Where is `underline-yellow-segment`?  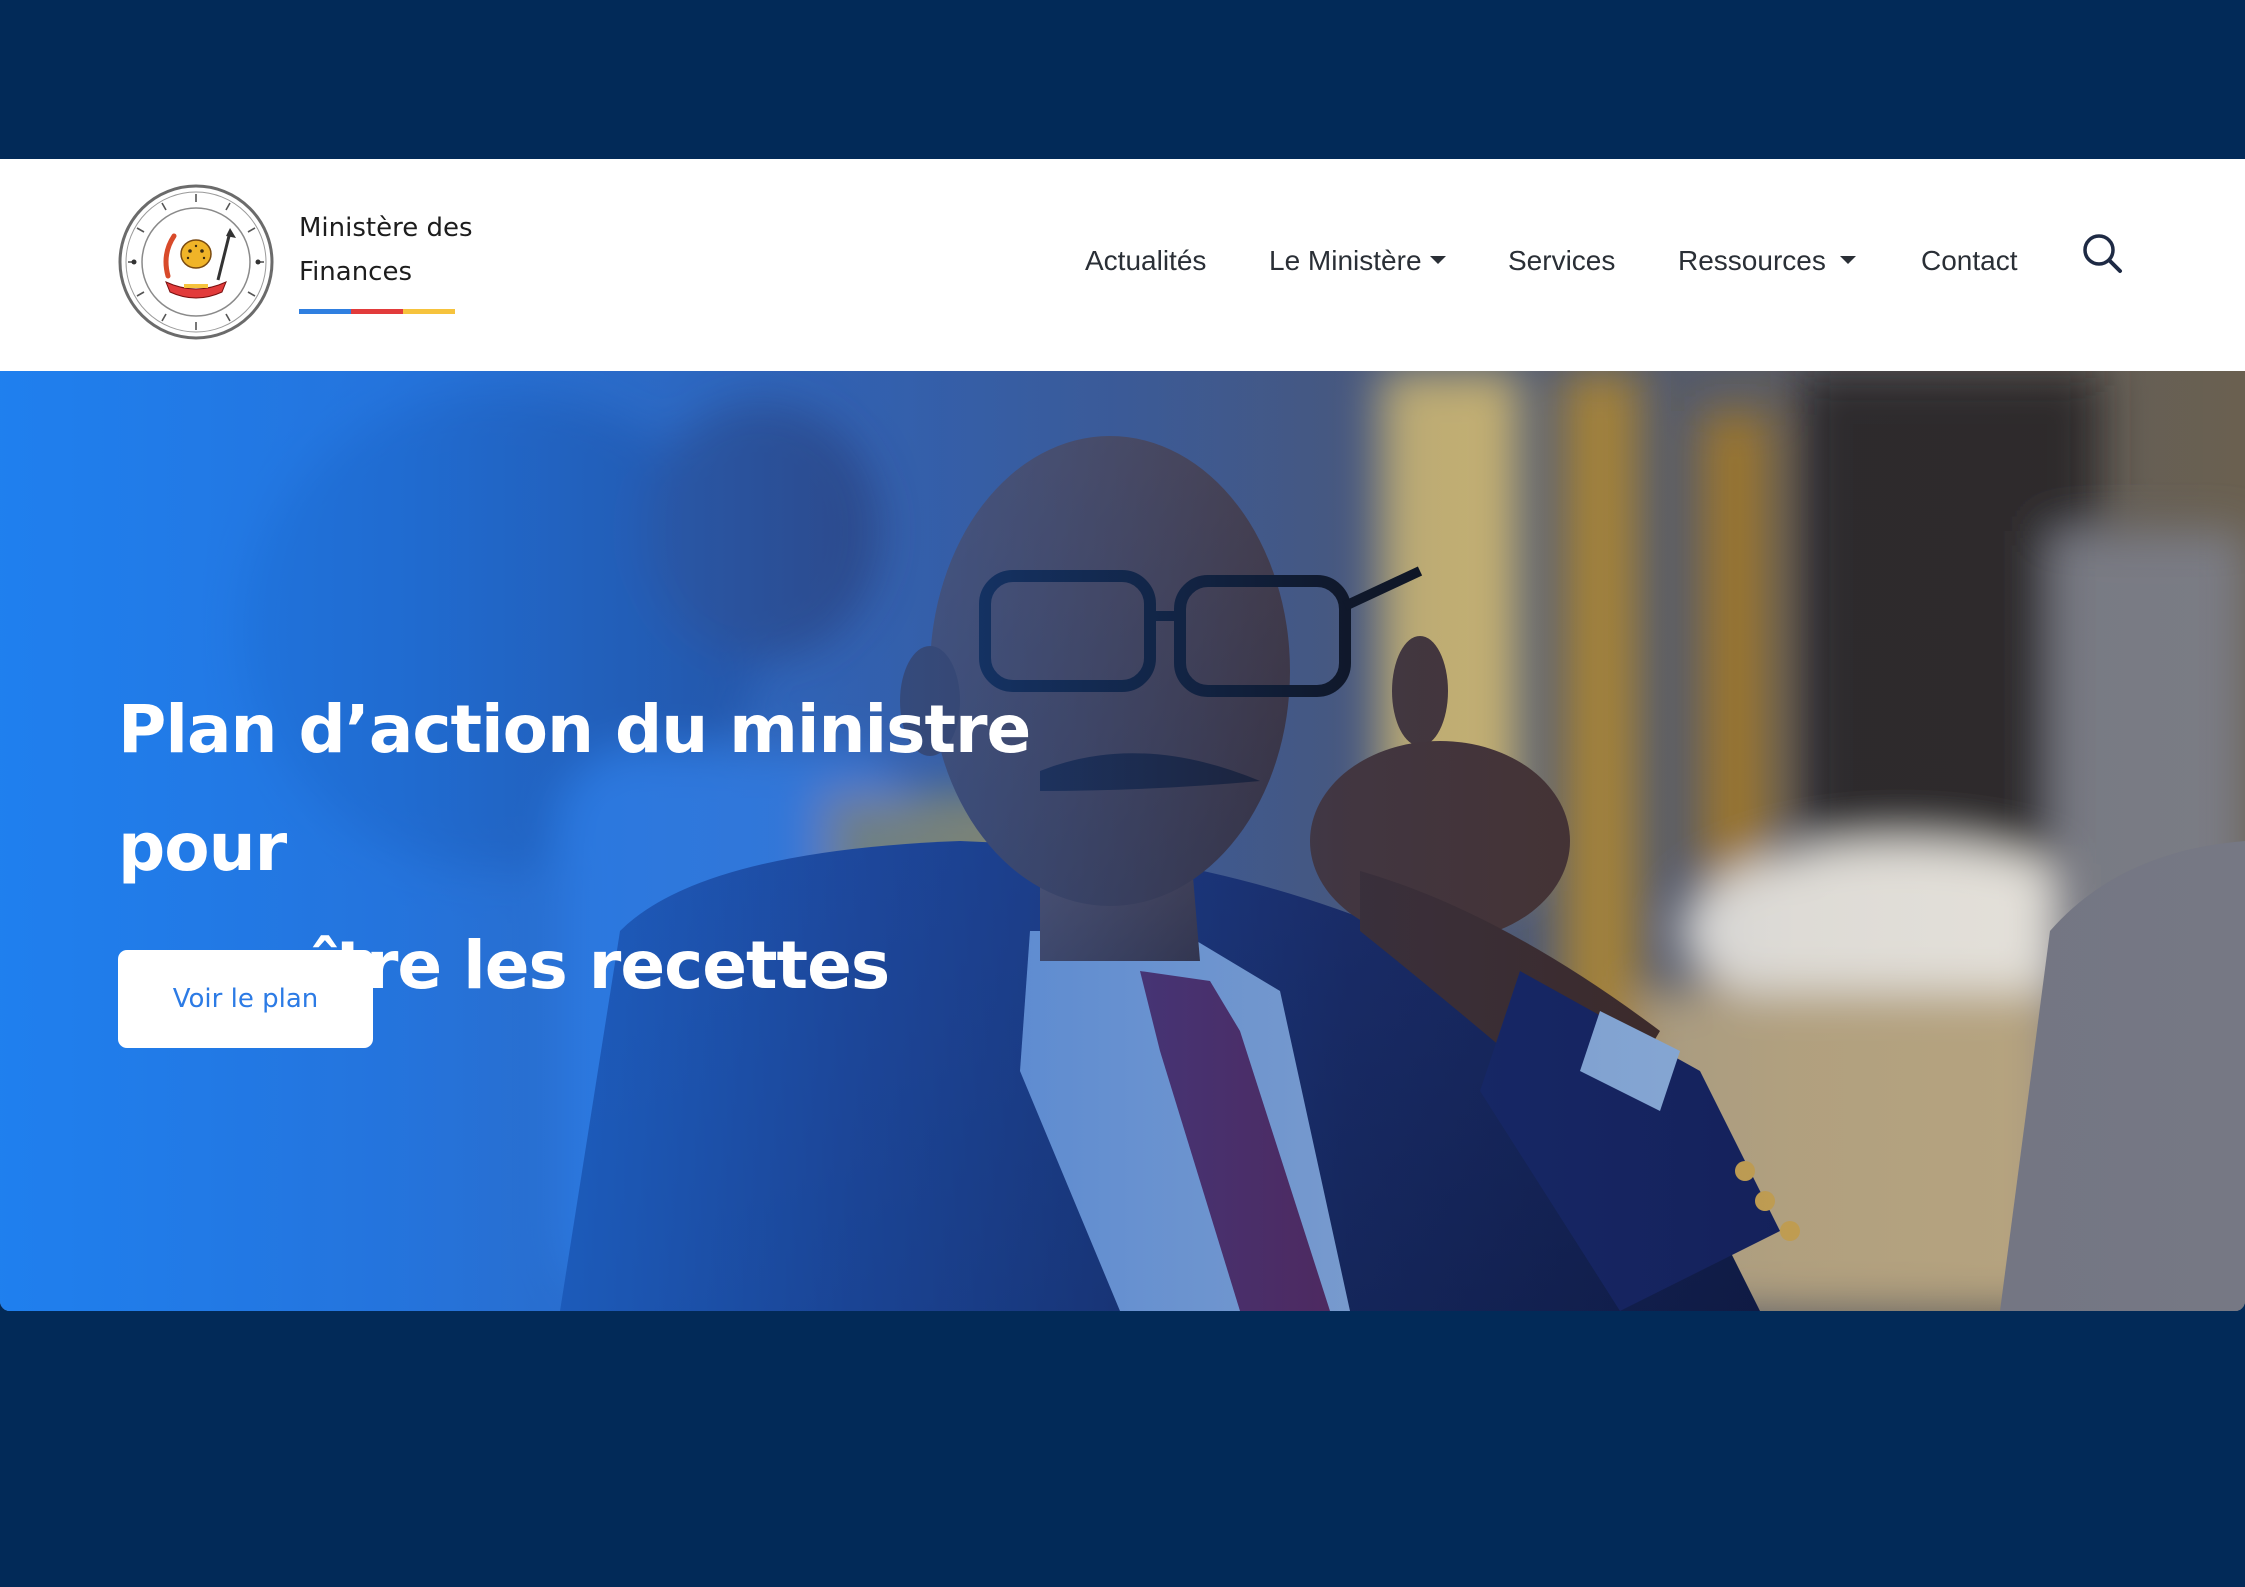 underline-yellow-segment is located at coordinates (429, 311).